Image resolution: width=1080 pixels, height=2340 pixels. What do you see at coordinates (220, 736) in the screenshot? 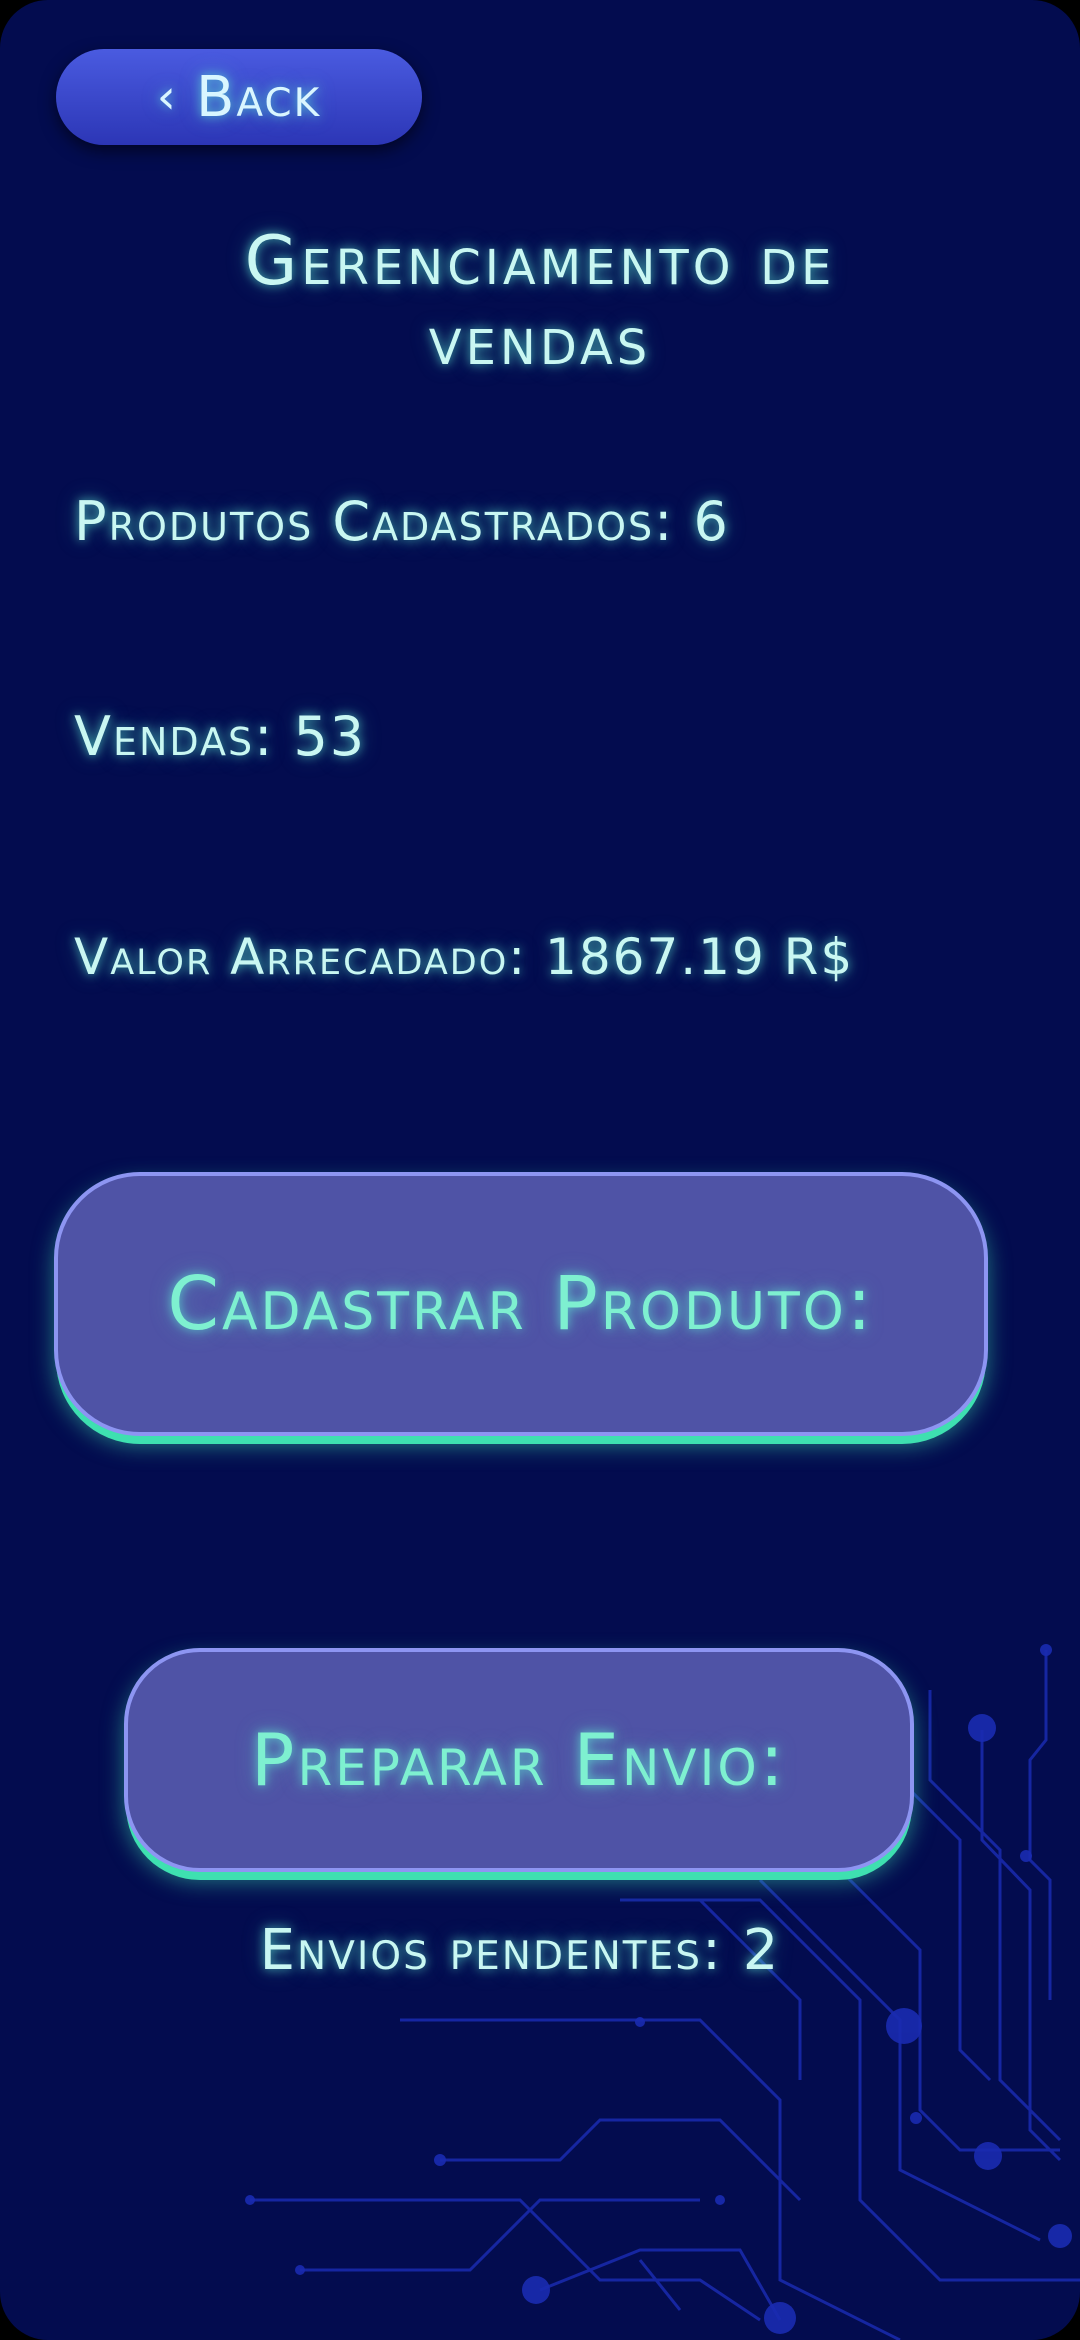
I see `vendas-stat: Vendas: 53` at bounding box center [220, 736].